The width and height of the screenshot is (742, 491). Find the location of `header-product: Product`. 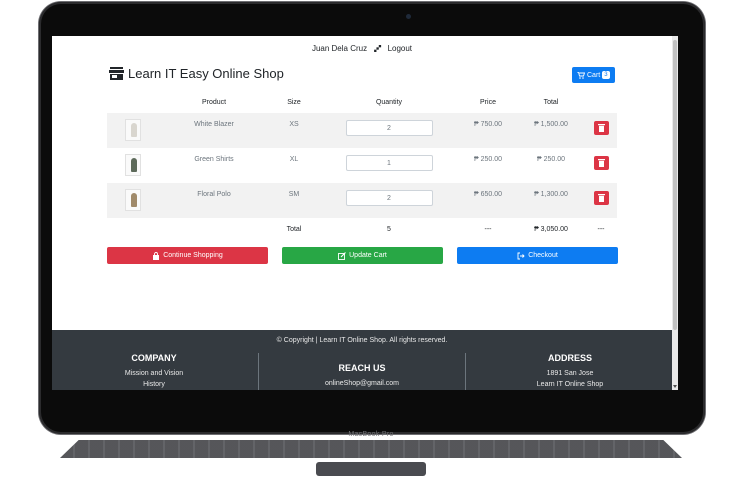

header-product: Product is located at coordinates (214, 102).